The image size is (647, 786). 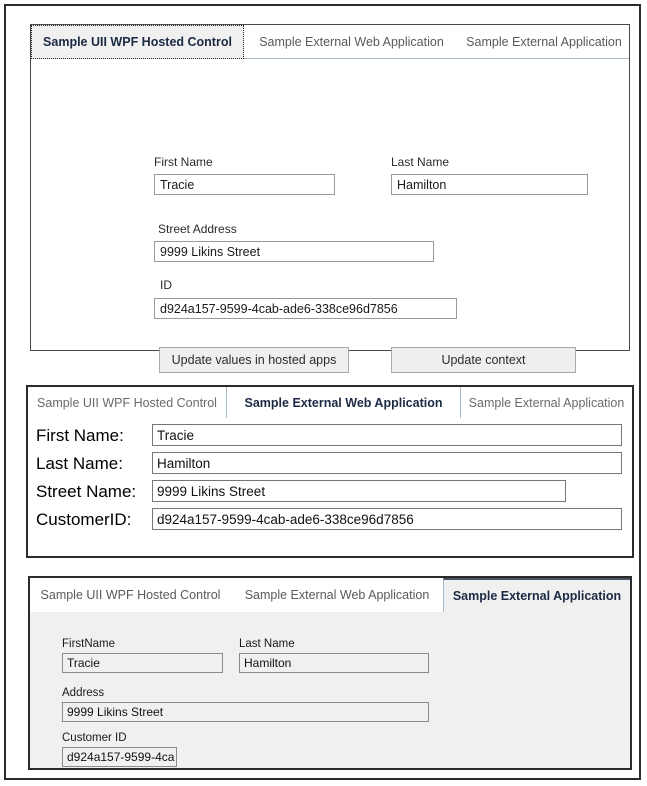 What do you see at coordinates (359, 491) in the screenshot?
I see `panel2-street-name-input: 9999 Likins Street` at bounding box center [359, 491].